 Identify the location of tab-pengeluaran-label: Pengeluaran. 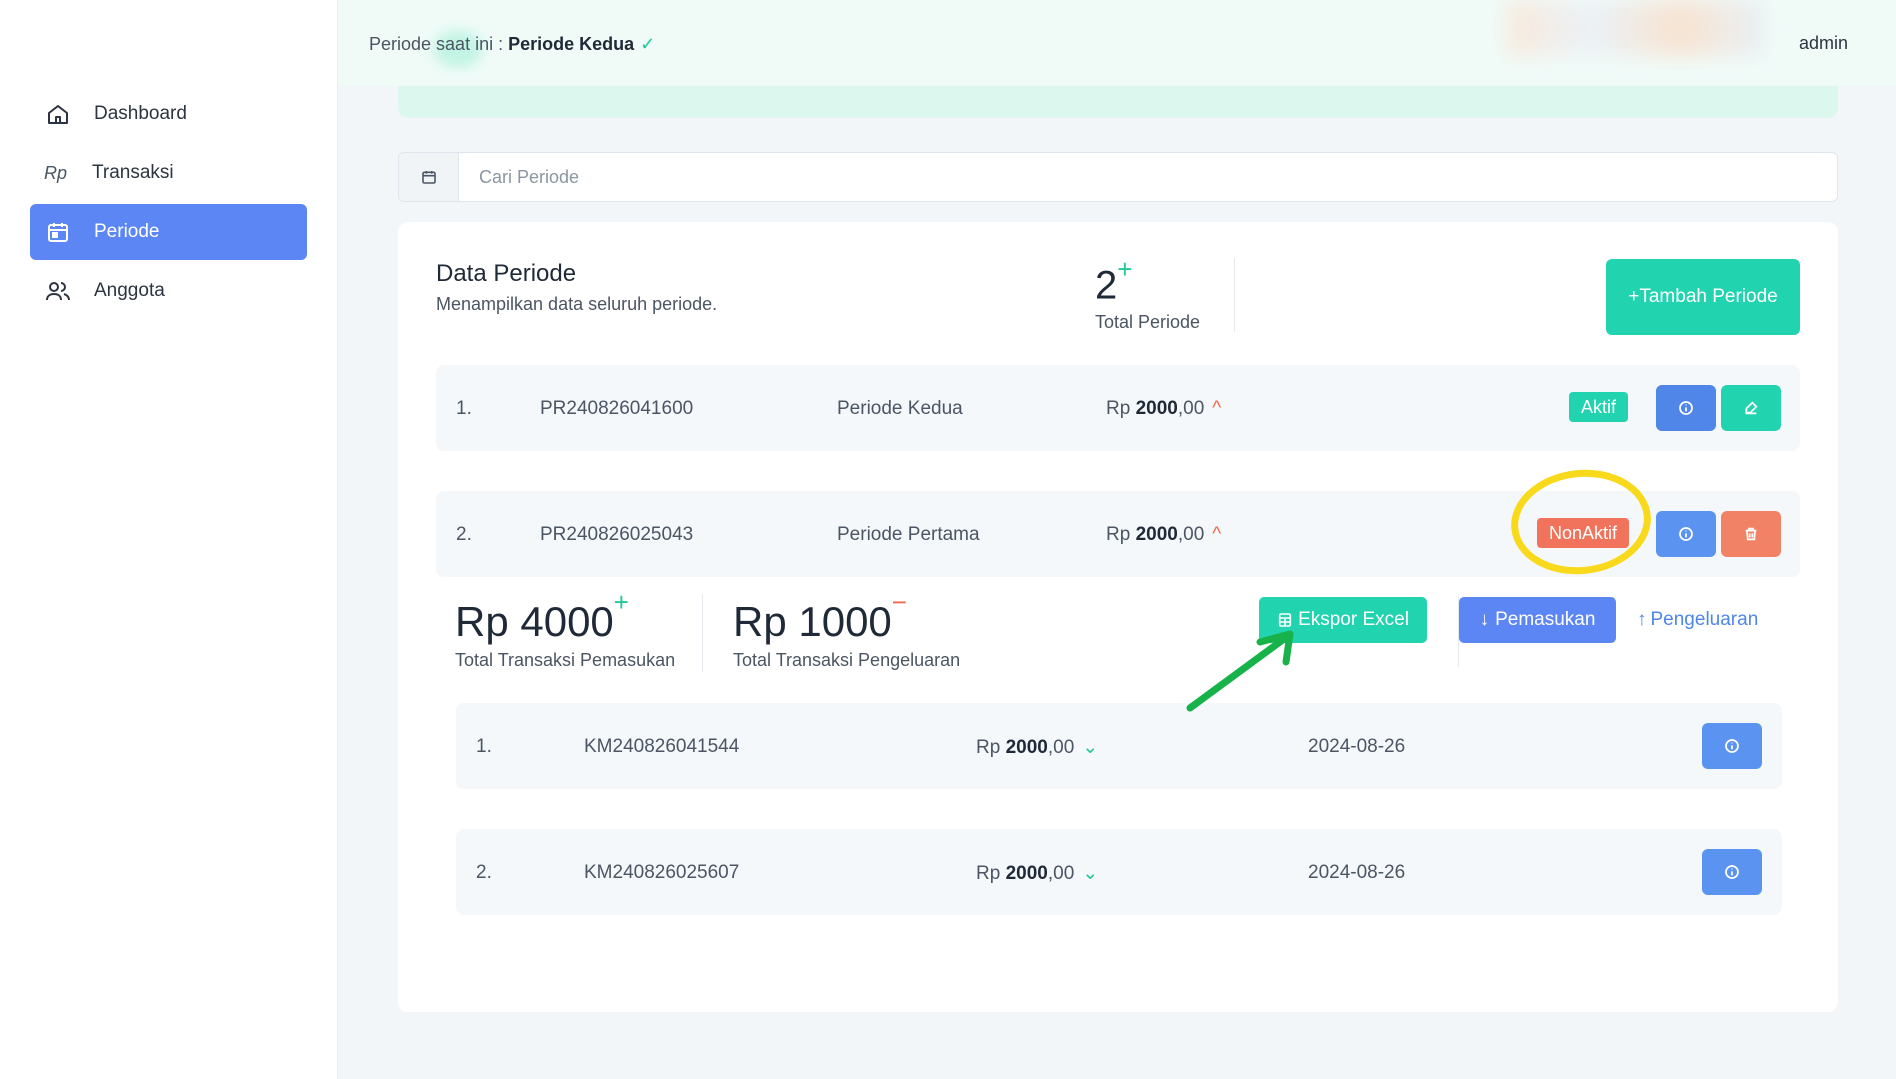
(1704, 619).